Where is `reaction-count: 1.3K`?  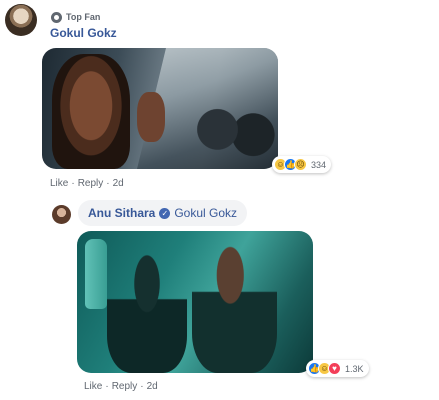
reaction-count: 1.3K is located at coordinates (354, 368).